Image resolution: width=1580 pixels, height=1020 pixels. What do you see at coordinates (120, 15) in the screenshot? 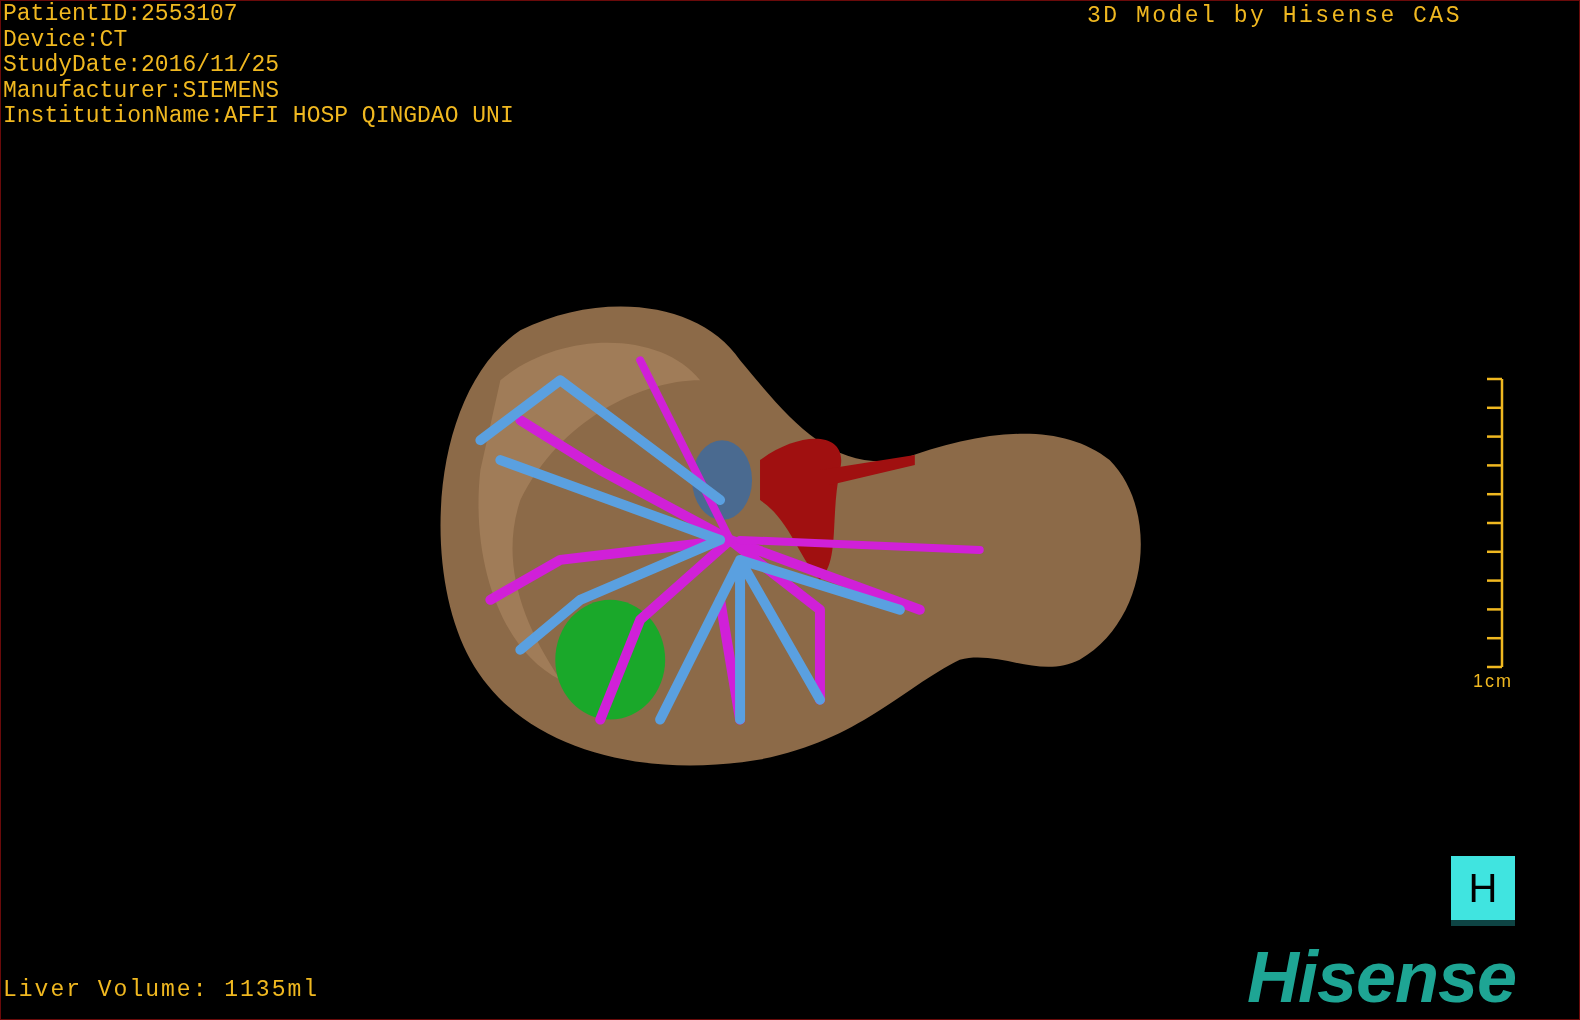
I see `patient-info-text: PatientID:2553107` at bounding box center [120, 15].